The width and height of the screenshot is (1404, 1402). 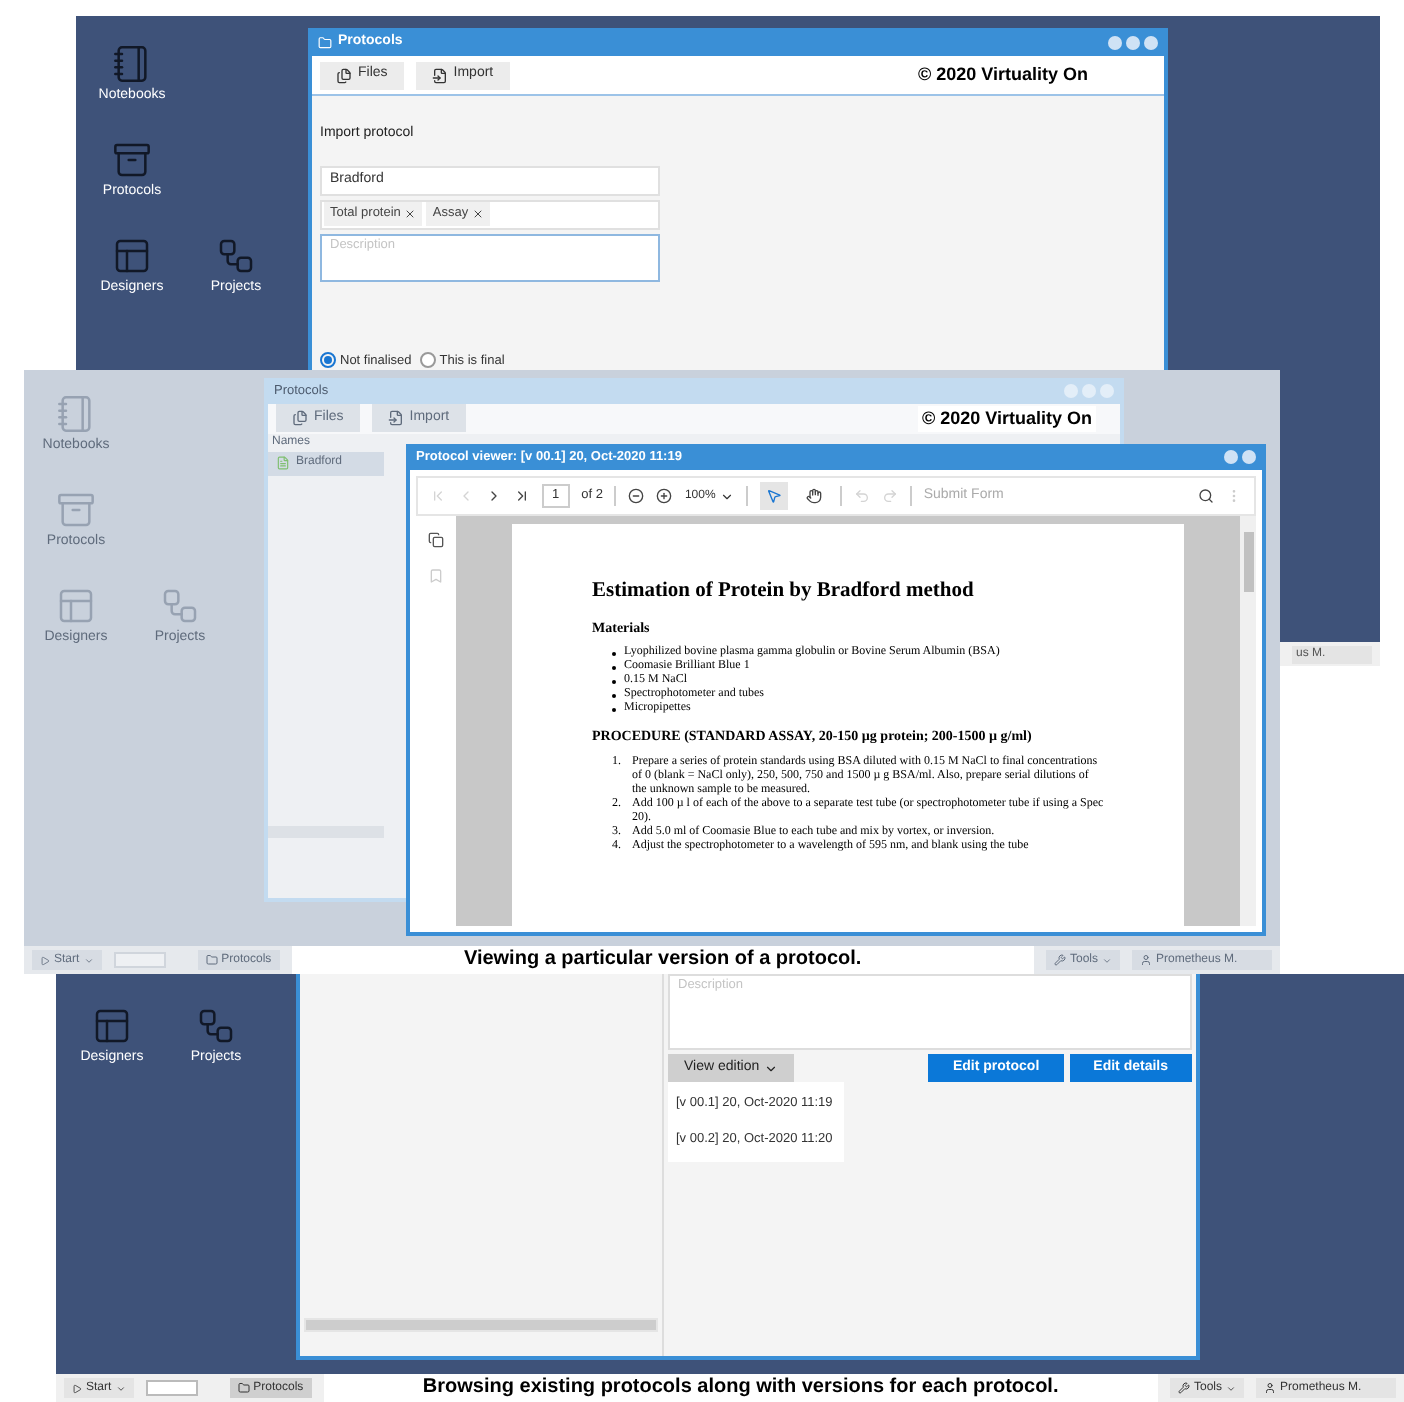 What do you see at coordinates (494, 496) in the screenshot?
I see `next-page-icon` at bounding box center [494, 496].